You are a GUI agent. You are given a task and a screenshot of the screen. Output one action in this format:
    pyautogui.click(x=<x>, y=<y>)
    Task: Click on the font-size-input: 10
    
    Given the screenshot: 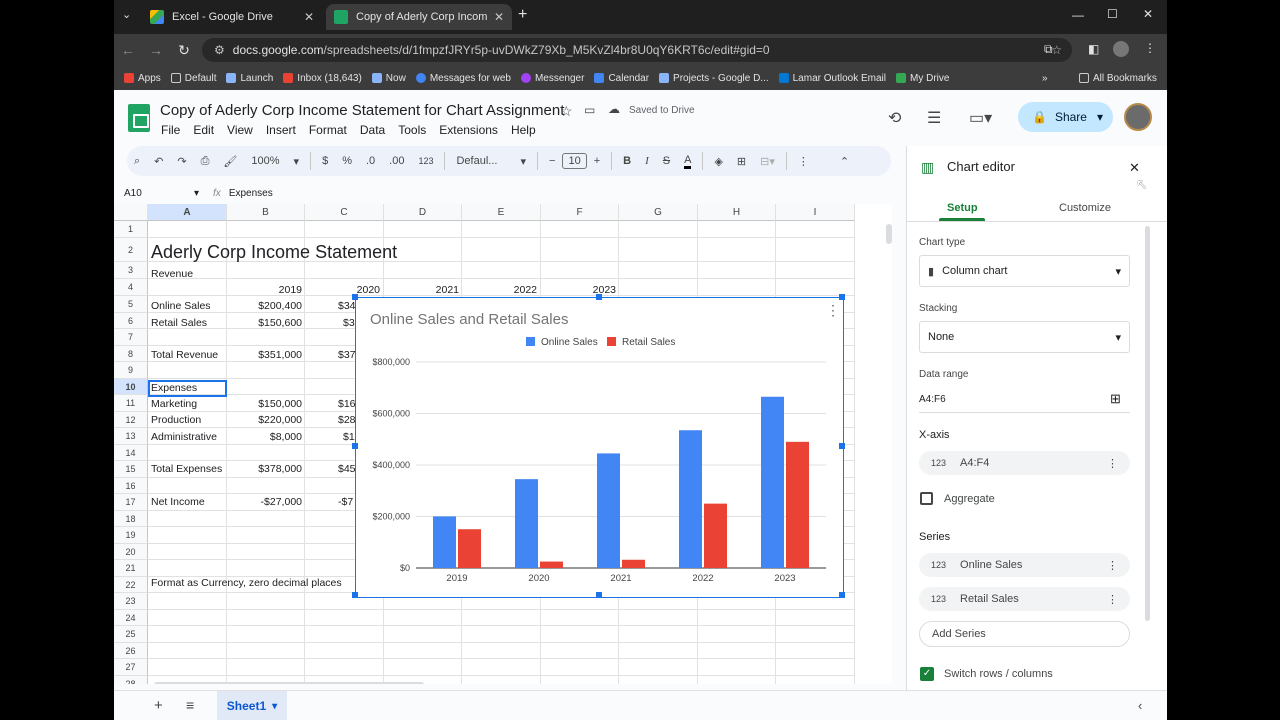 What is the action you would take?
    pyautogui.click(x=574, y=161)
    